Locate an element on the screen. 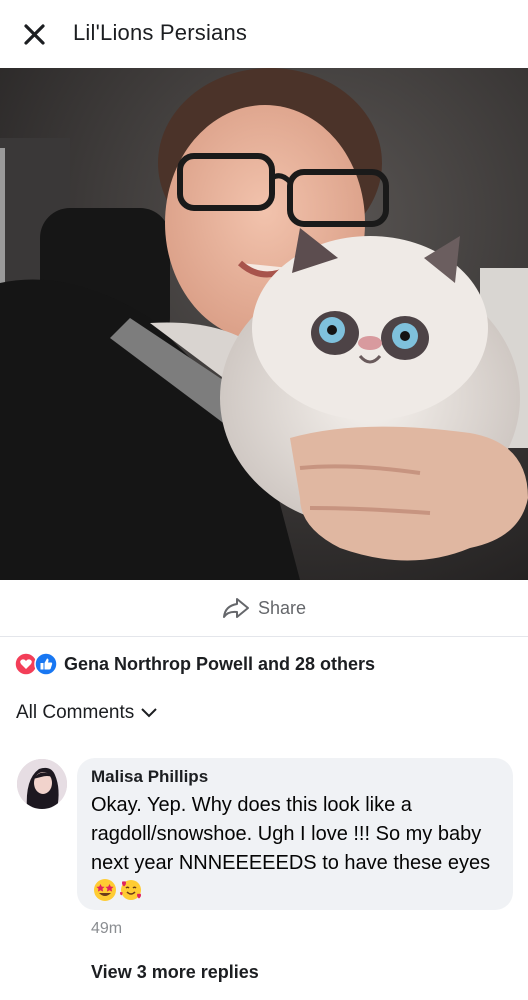 The image size is (528, 1000). all-comments-dropdown: All Comments is located at coordinates (87, 713).